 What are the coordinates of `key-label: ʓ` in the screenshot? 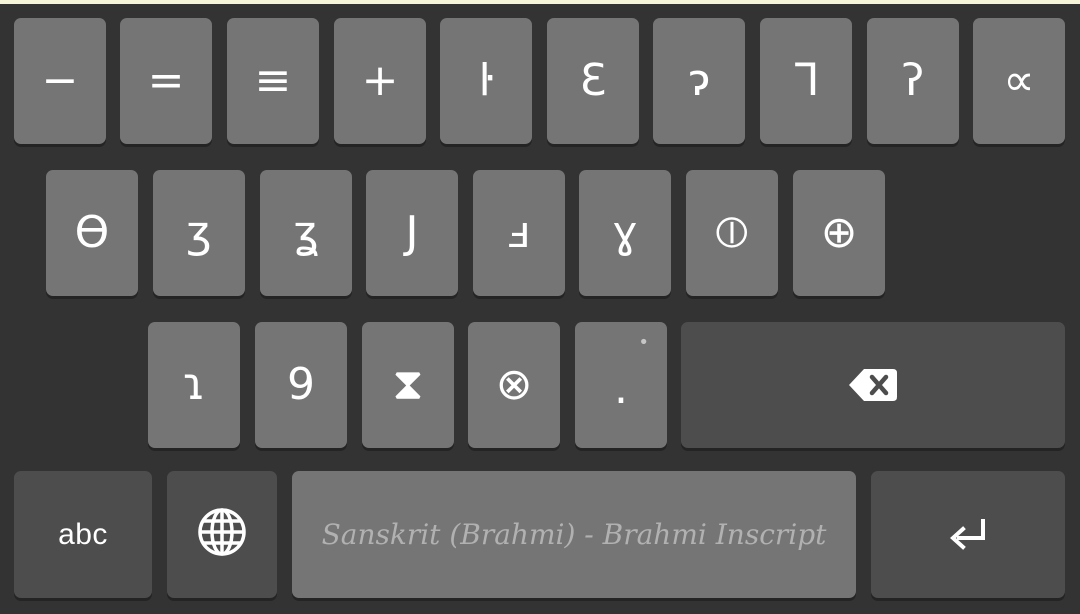 It's located at (306, 232).